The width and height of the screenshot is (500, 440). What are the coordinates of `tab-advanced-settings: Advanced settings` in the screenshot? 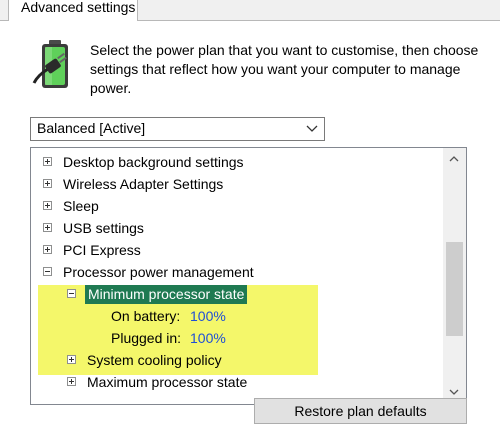 It's located at (73, 10).